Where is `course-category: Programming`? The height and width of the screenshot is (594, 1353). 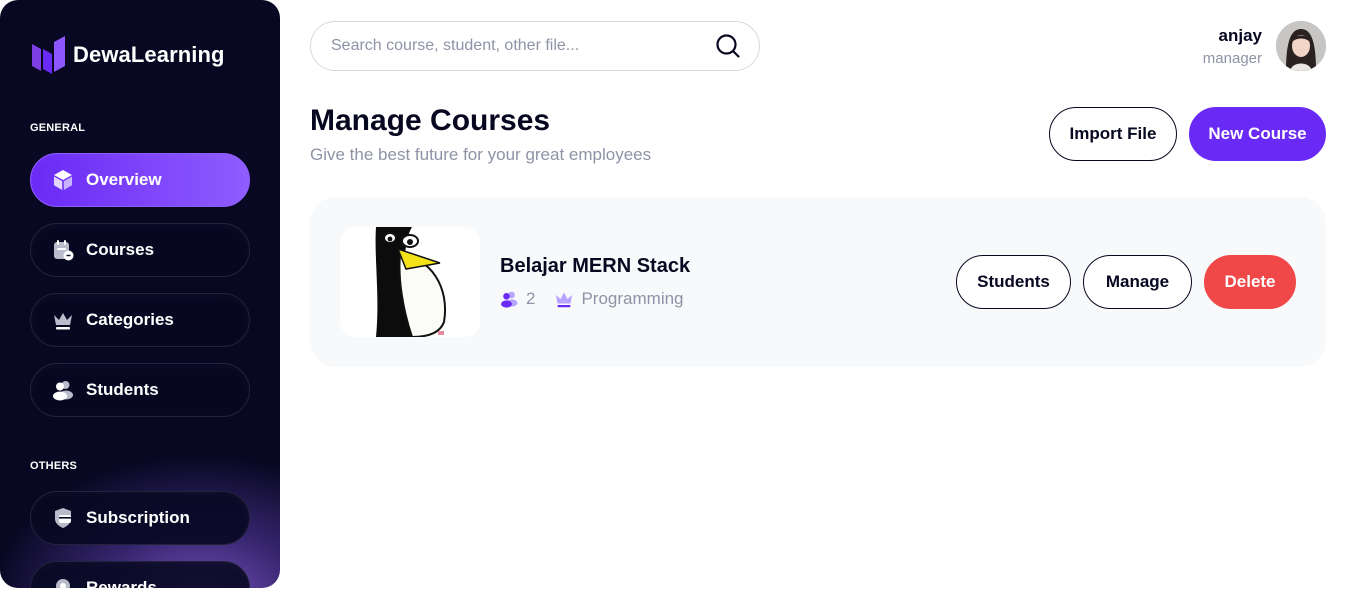 course-category: Programming is located at coordinates (619, 299).